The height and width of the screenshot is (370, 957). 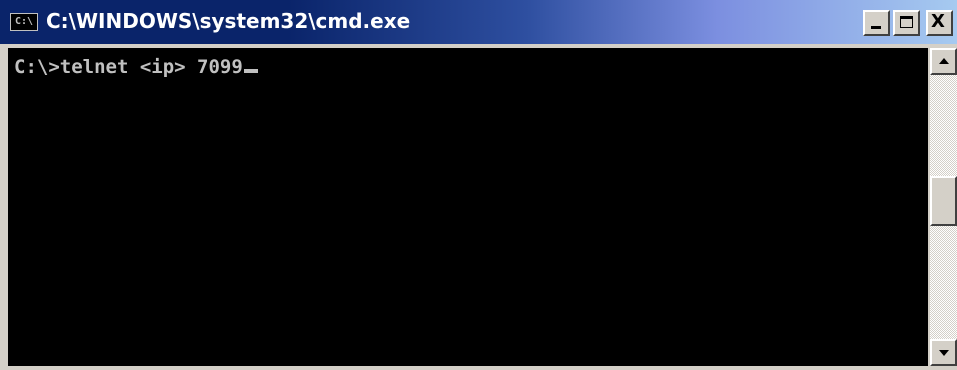 What do you see at coordinates (876, 23) in the screenshot?
I see `minimize-button` at bounding box center [876, 23].